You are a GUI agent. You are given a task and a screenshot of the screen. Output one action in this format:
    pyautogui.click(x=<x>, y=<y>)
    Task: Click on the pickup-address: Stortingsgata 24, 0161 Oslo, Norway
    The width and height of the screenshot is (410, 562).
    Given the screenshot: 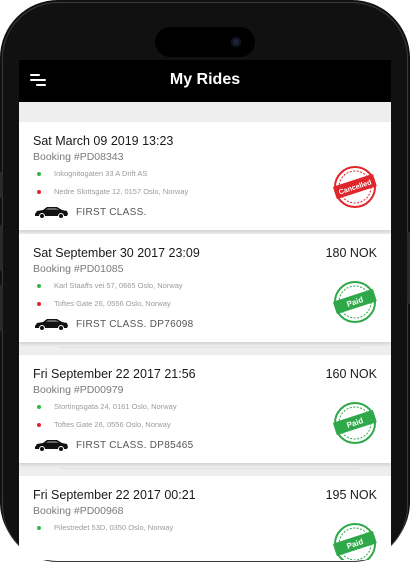 What is the action you would take?
    pyautogui.click(x=115, y=406)
    